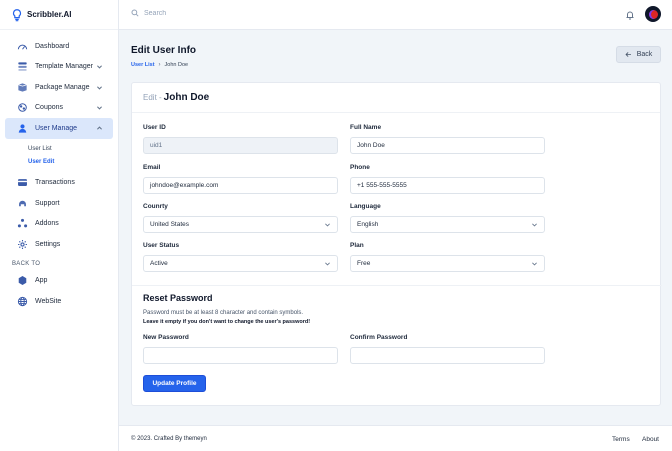  Describe the element at coordinates (59, 301) in the screenshot. I see `sidebar-item-website: WebSite` at that location.